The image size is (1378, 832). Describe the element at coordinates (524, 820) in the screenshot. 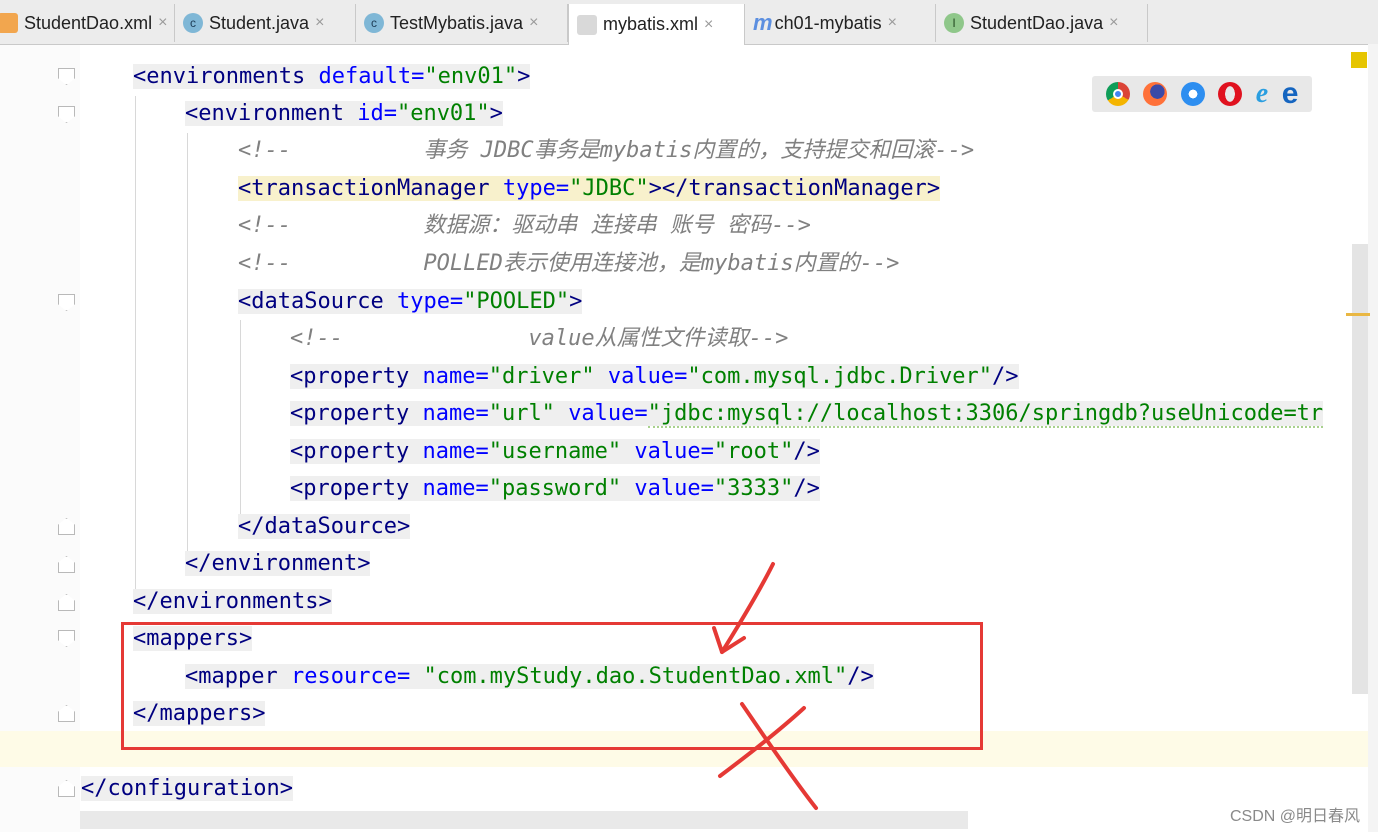

I see `horizontal-scrollbar-thumb` at that location.